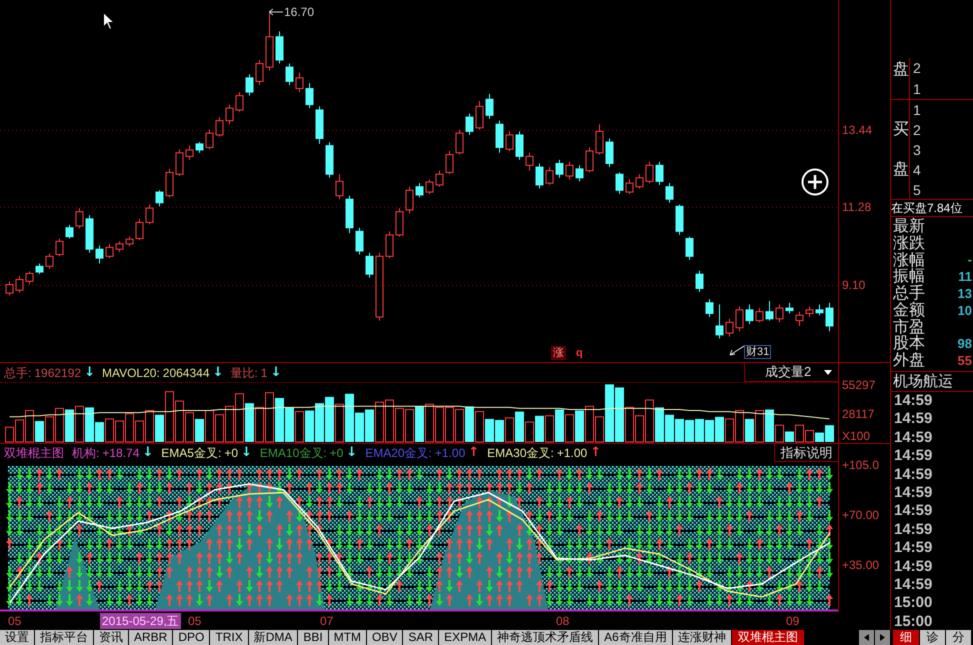  What do you see at coordinates (293, 453) in the screenshot?
I see `readout-label: EMA10金叉:` at bounding box center [293, 453].